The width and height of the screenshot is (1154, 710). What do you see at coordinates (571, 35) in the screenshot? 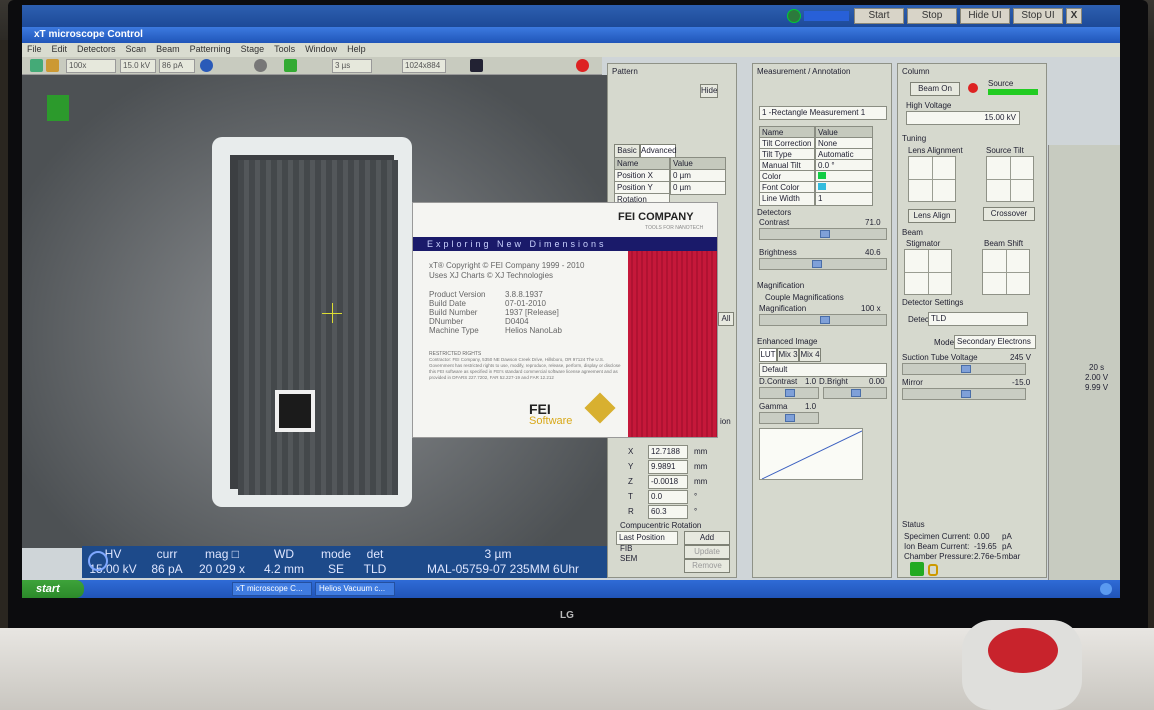
I see `window-title: xT microscope Control` at bounding box center [571, 35].